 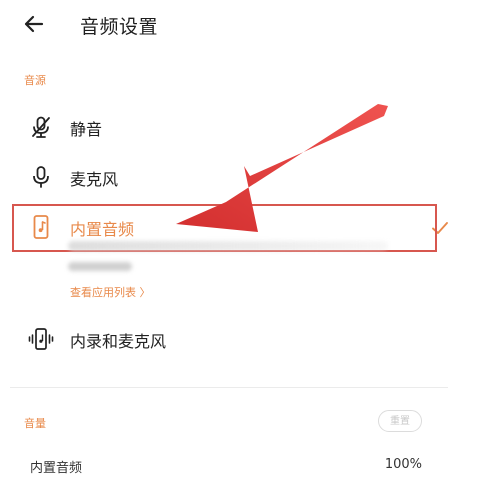 I want to click on option-internal-and-mic-label: 内录和麦克风, so click(x=118, y=341).